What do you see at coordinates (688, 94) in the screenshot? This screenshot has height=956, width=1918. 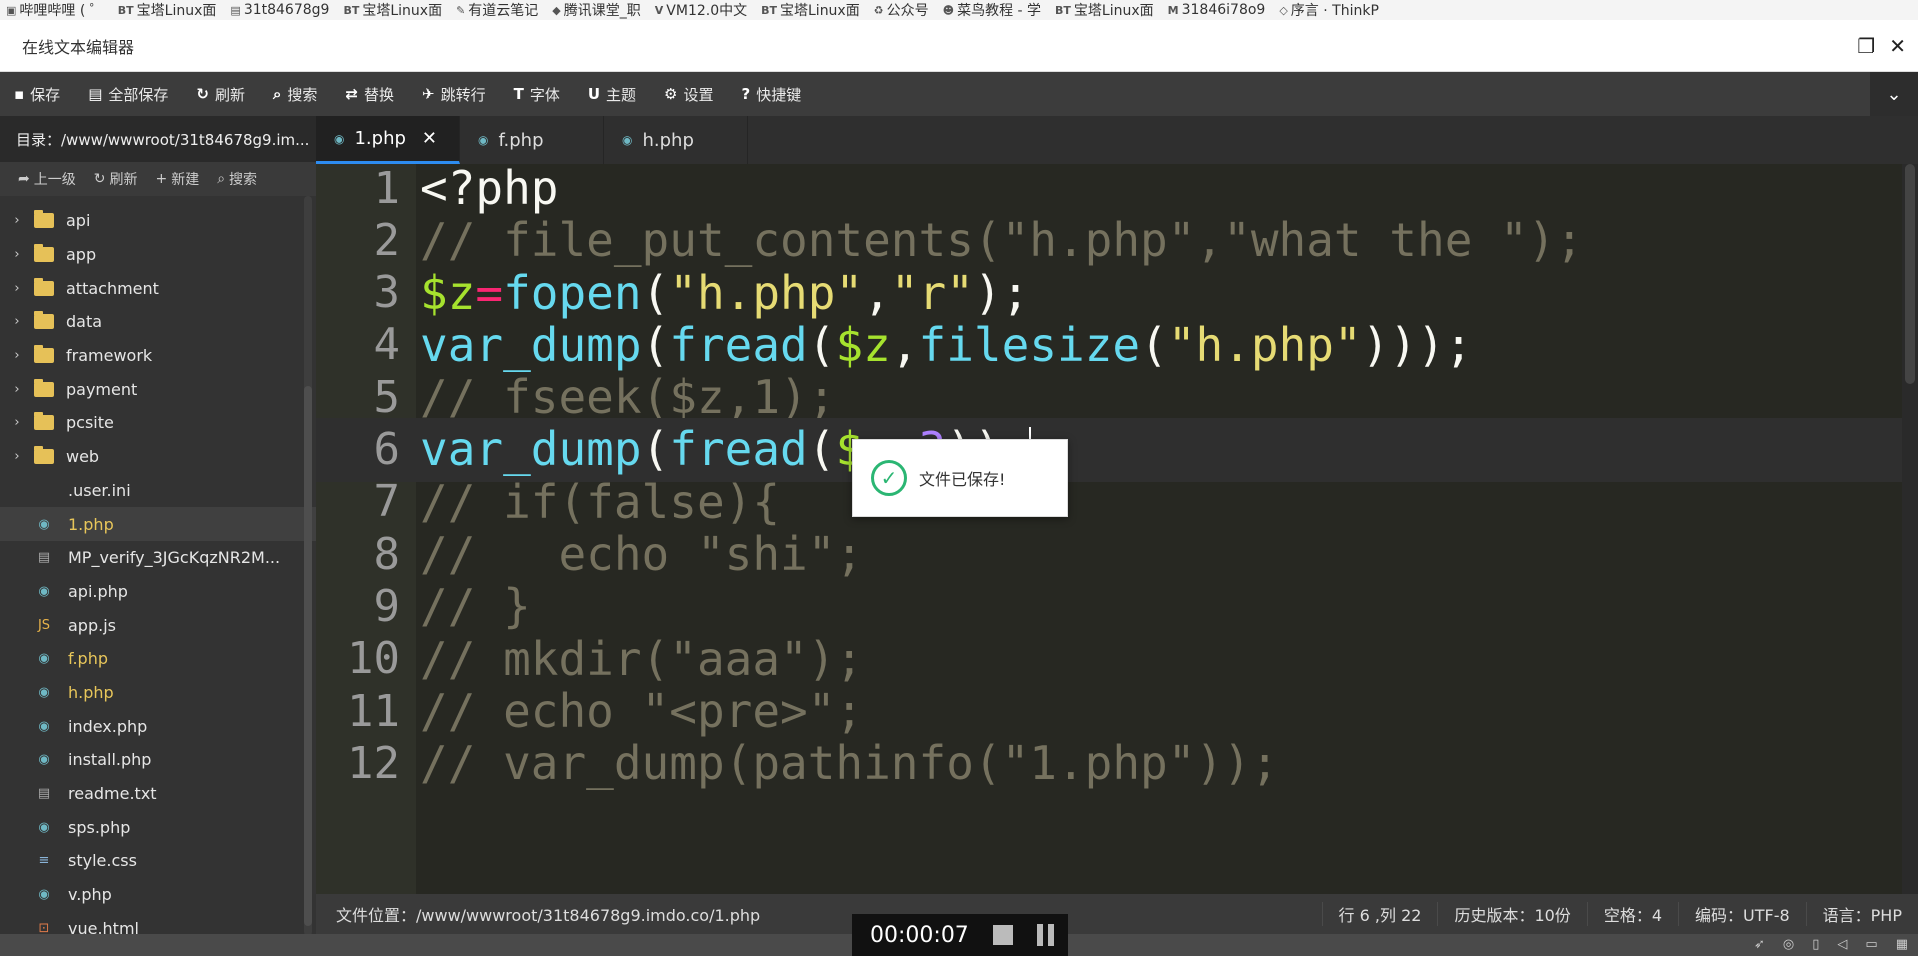 I see `toolbar-gear-button: ⚙ 设置` at bounding box center [688, 94].